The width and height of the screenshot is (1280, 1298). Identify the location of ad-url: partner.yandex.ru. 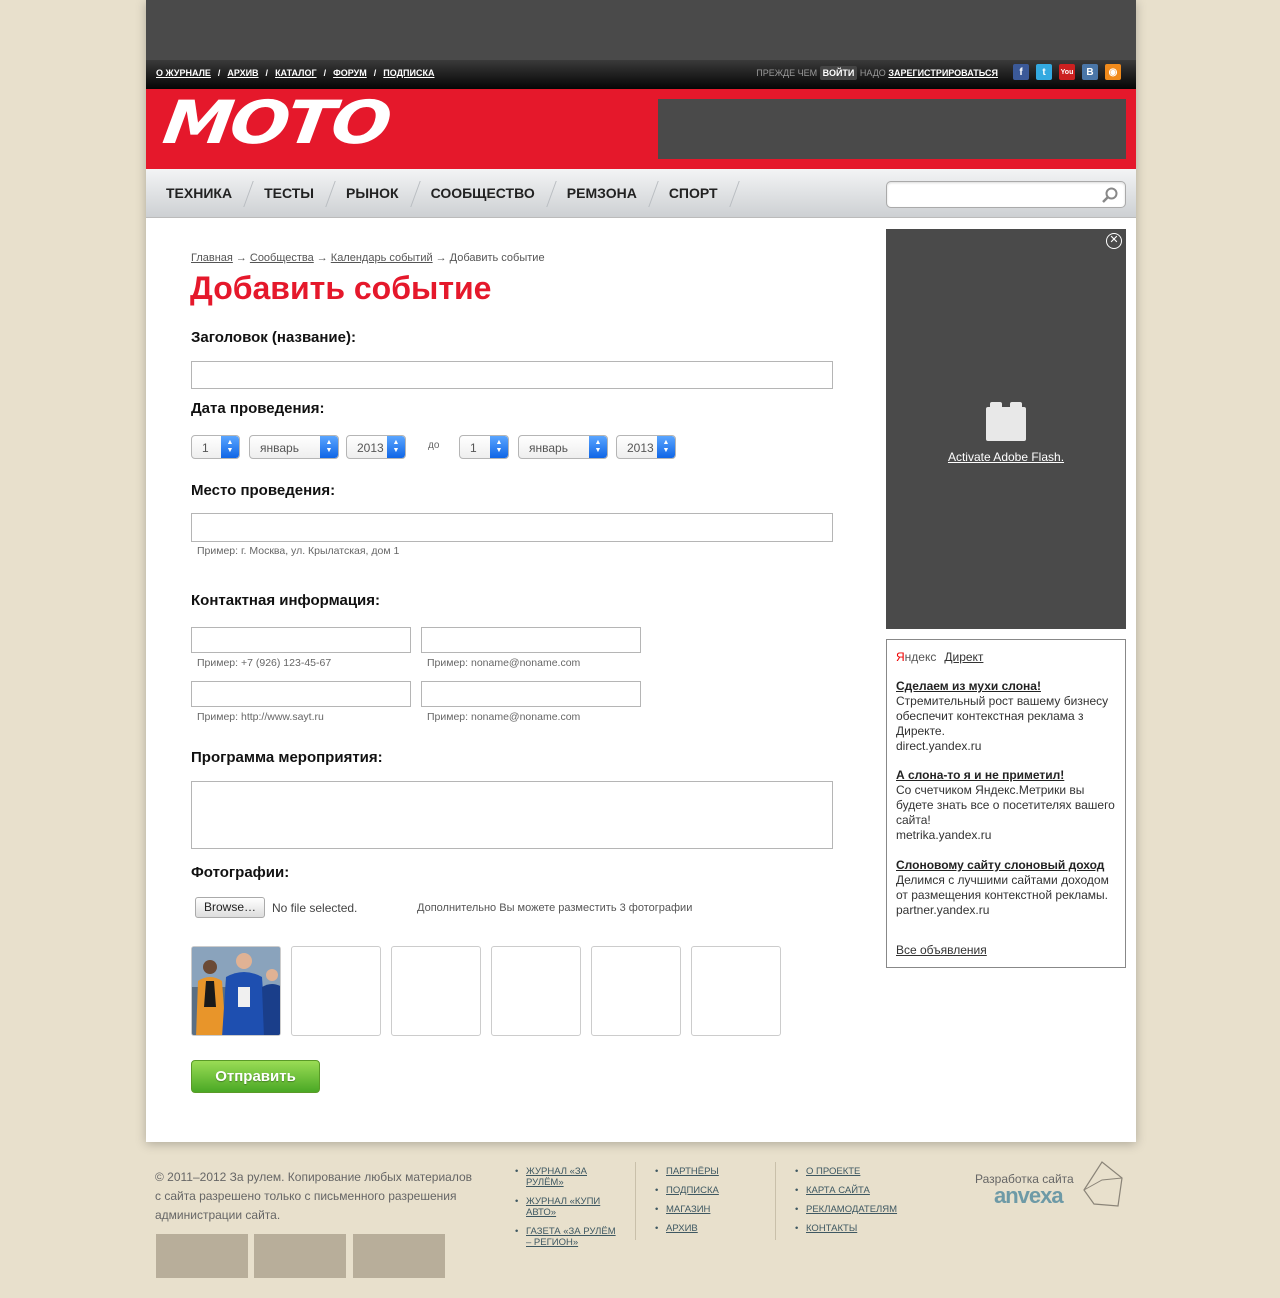
(943, 910).